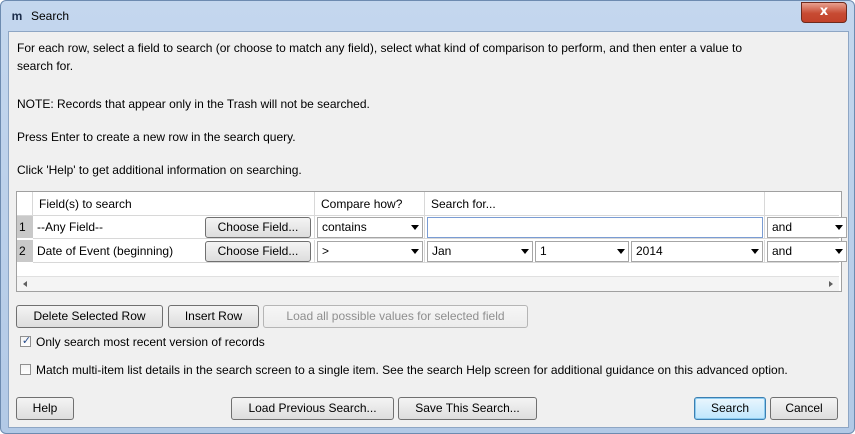  I want to click on day-value: 1, so click(543, 251).